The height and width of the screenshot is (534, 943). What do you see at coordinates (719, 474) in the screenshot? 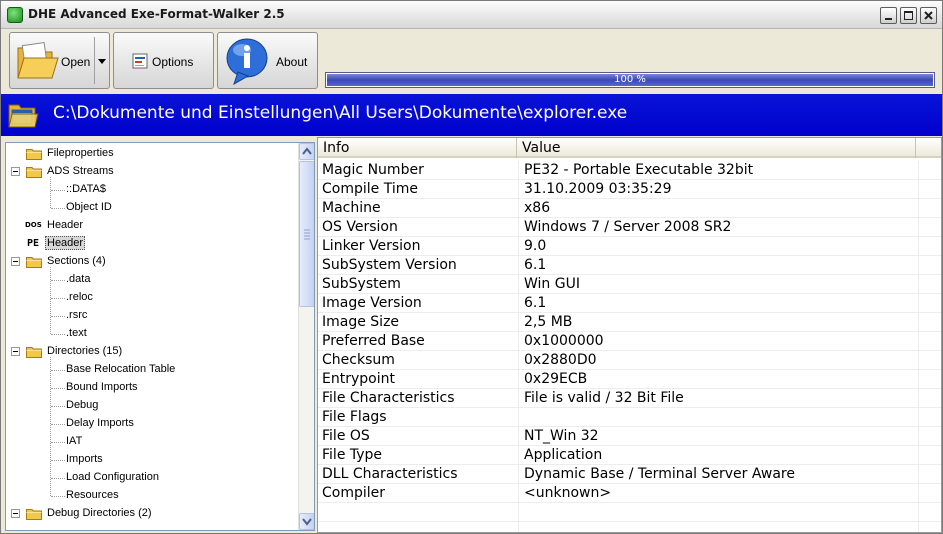
I see `value-cell: Dynamic Base / Terminal Server Aware` at bounding box center [719, 474].